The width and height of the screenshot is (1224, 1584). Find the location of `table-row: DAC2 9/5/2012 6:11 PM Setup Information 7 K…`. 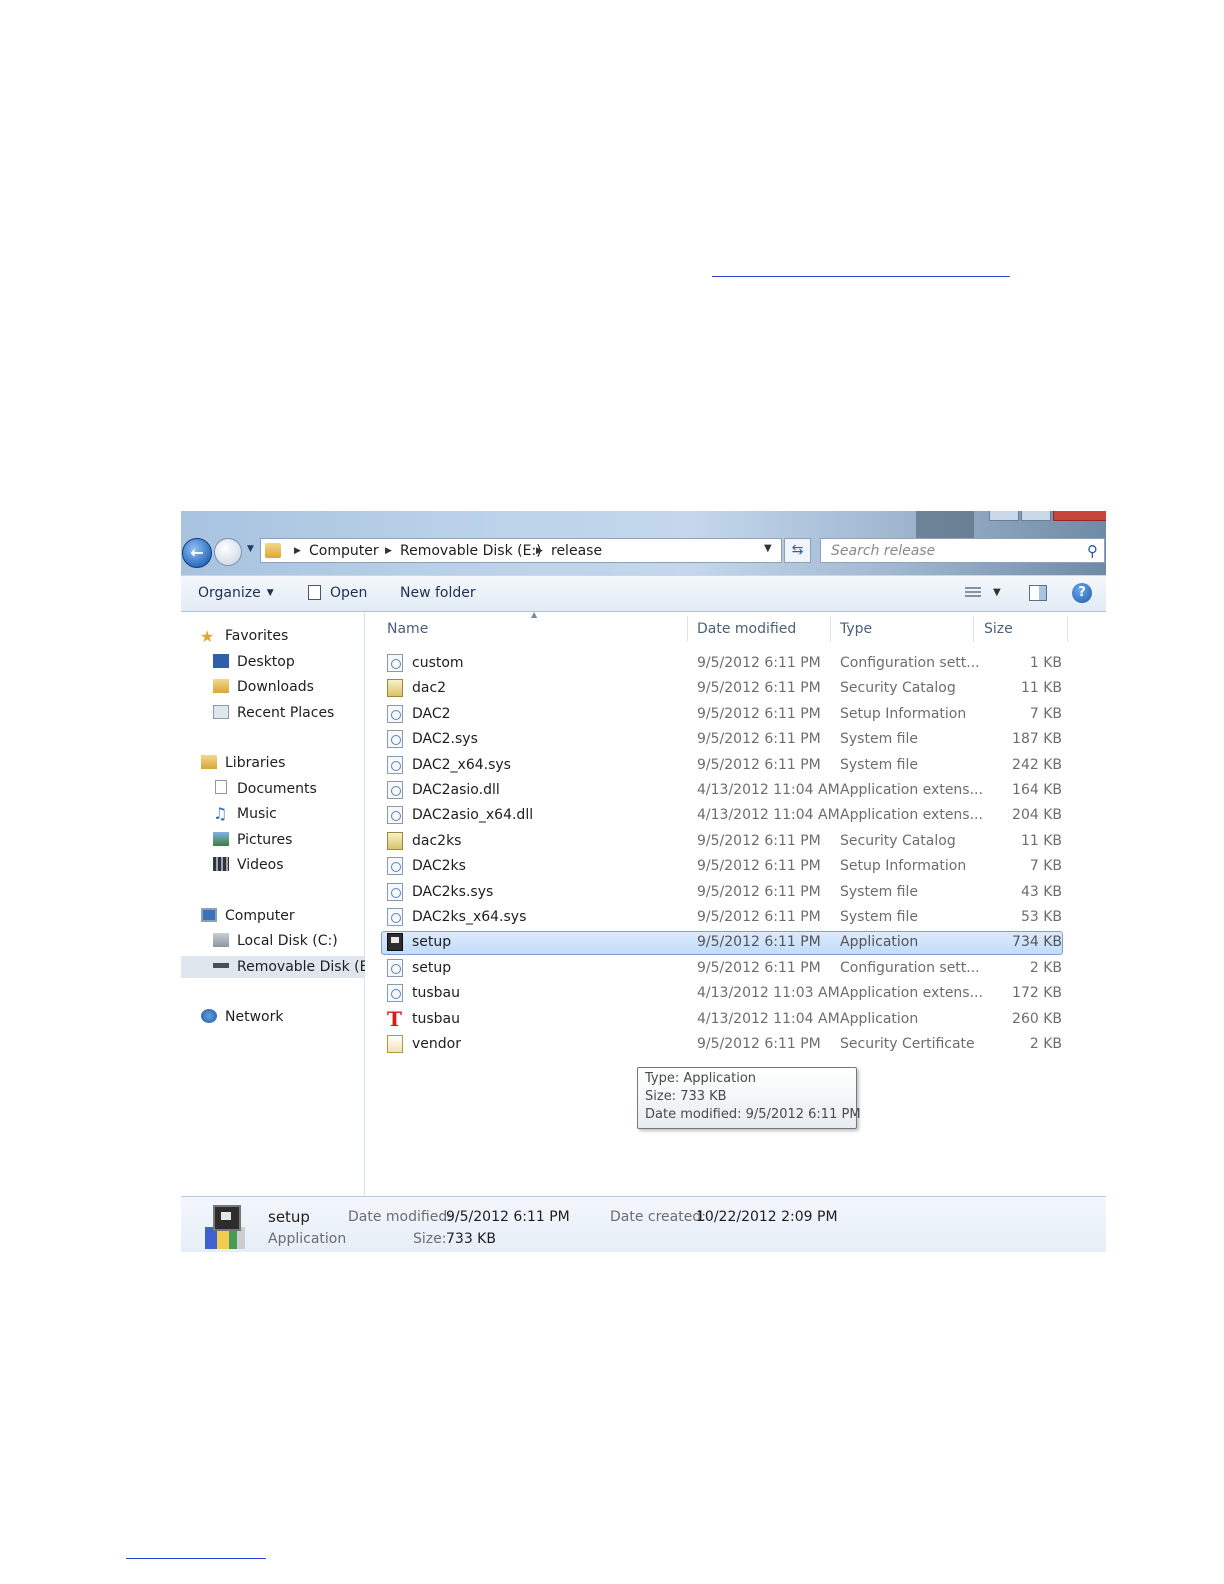

table-row: DAC2 9/5/2012 6:11 PM Setup Information 7 K… is located at coordinates (735, 714).